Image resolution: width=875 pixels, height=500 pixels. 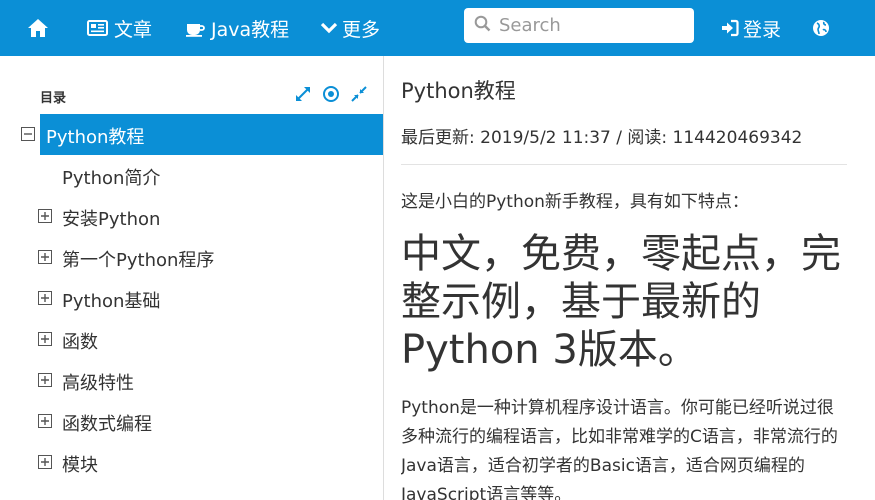 I want to click on target-icon, so click(x=331, y=94).